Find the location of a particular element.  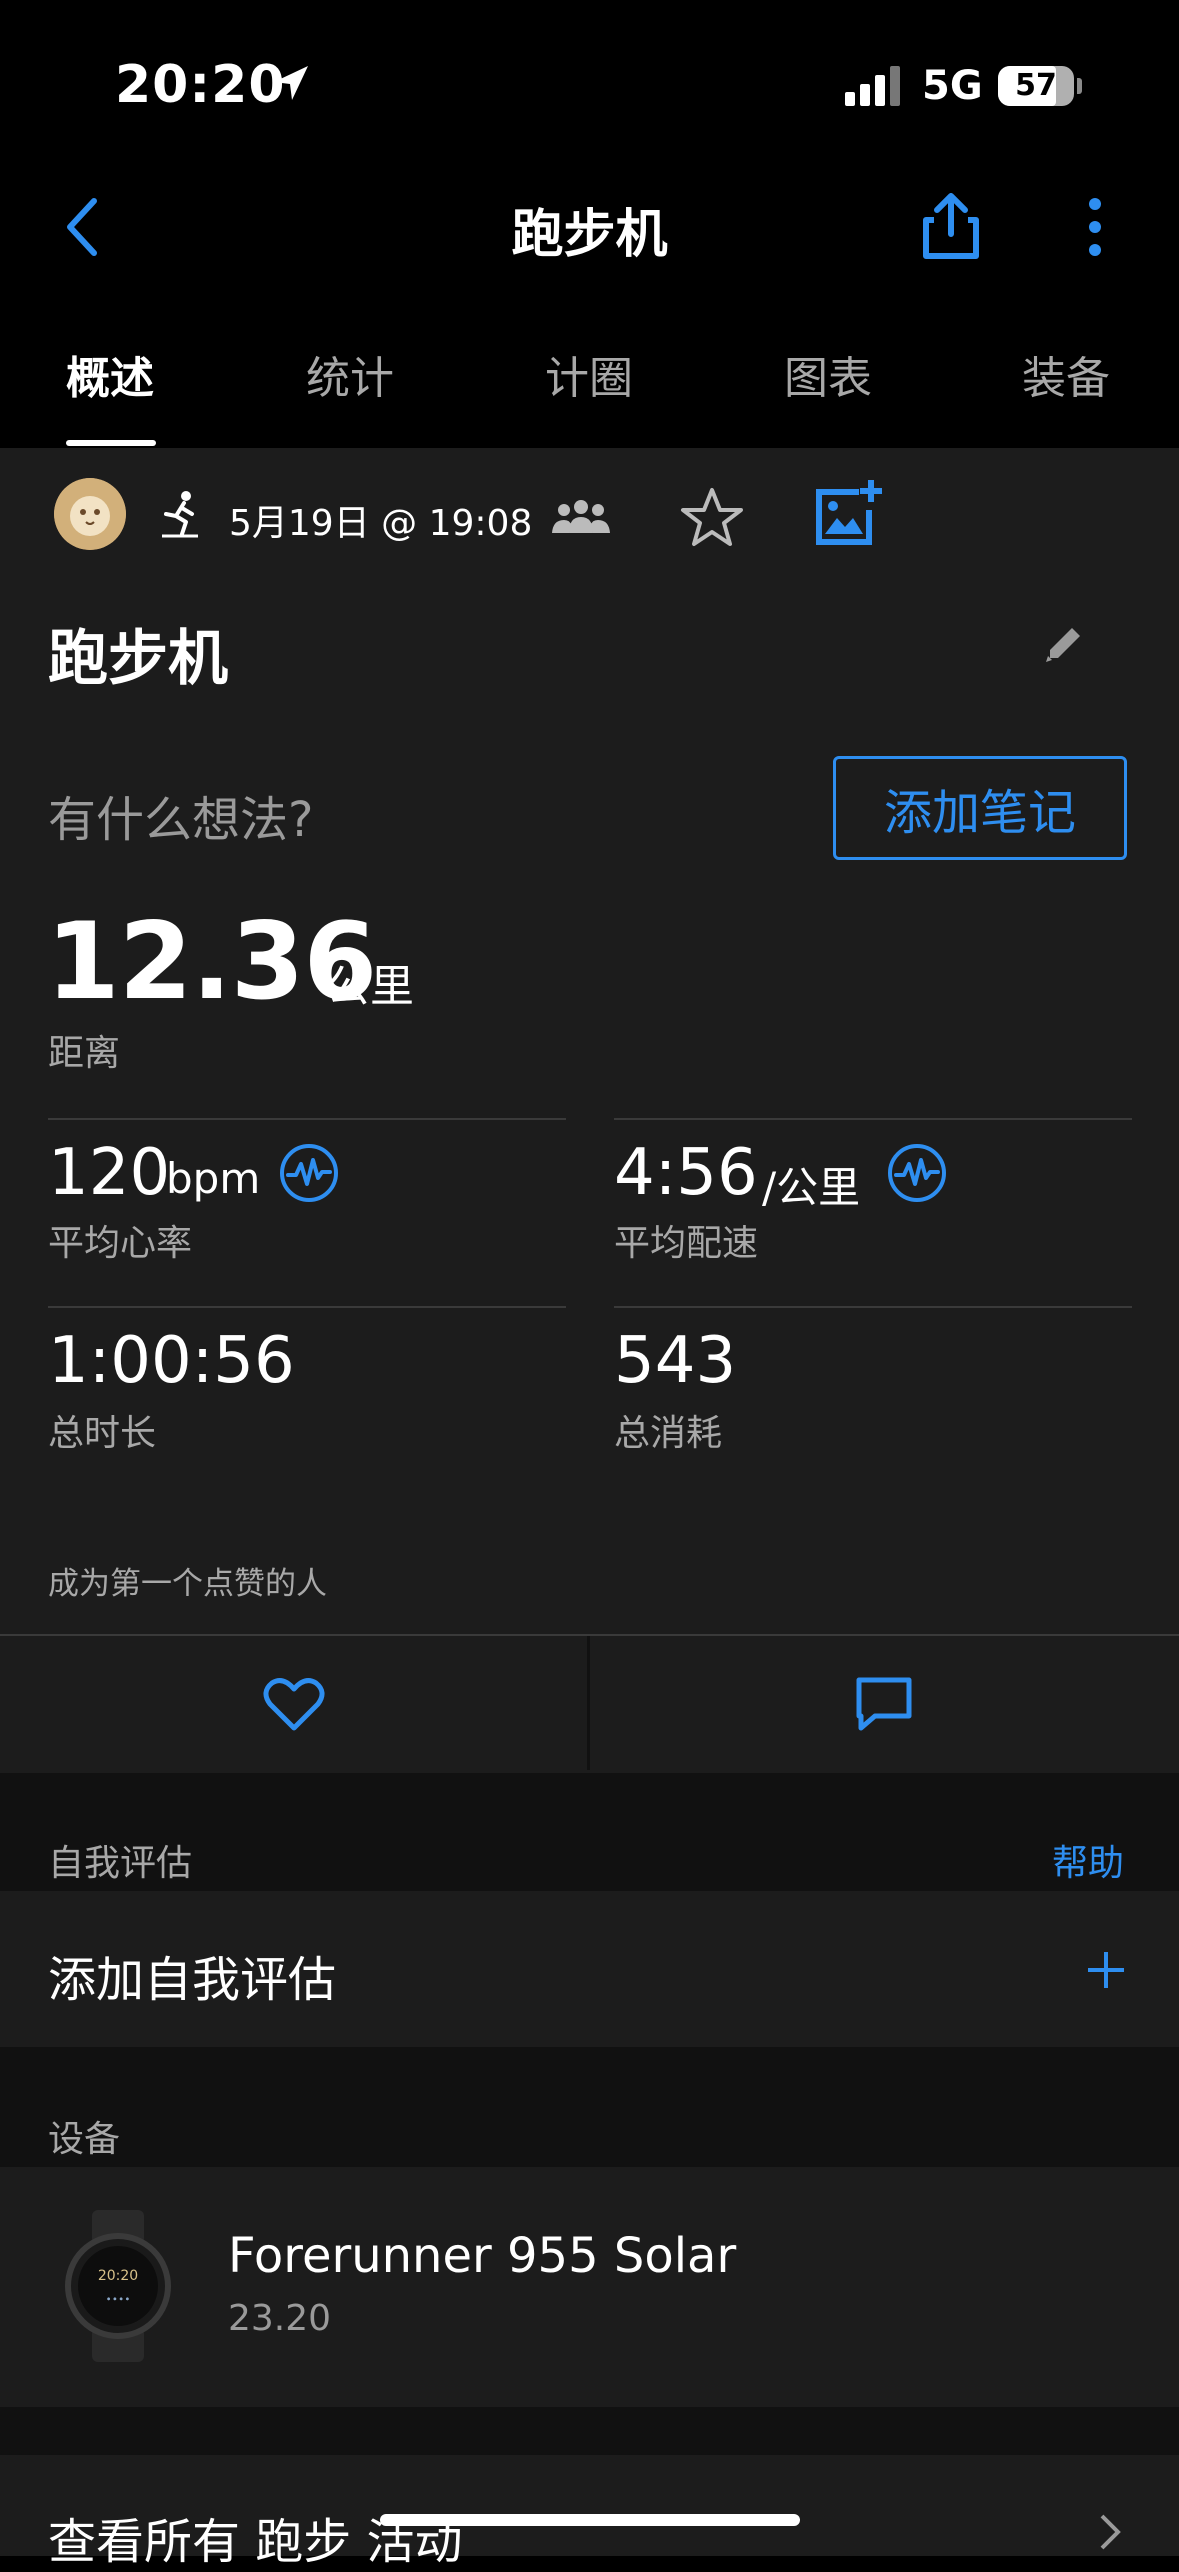

edit-pencil-icon is located at coordinates (1064, 644).